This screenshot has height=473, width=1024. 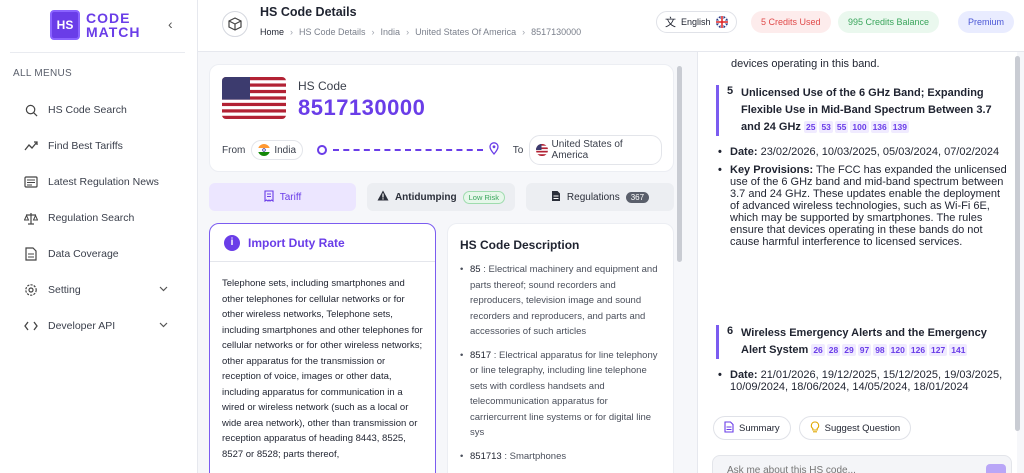 What do you see at coordinates (595, 150) in the screenshot?
I see `to-country-chip: United States of America` at bounding box center [595, 150].